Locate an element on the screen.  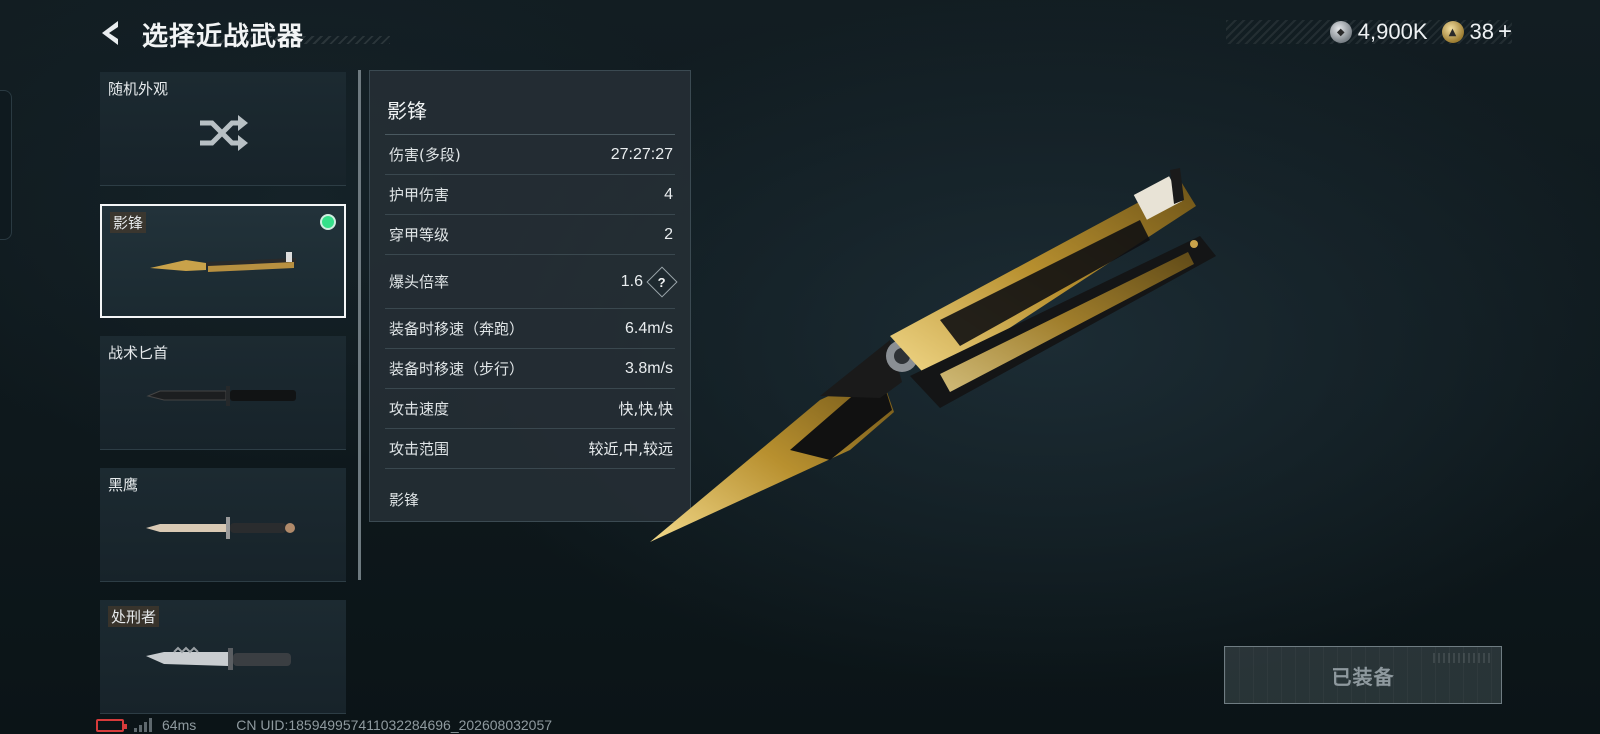
weapon-card-random: 随机外观 is located at coordinates (223, 129).